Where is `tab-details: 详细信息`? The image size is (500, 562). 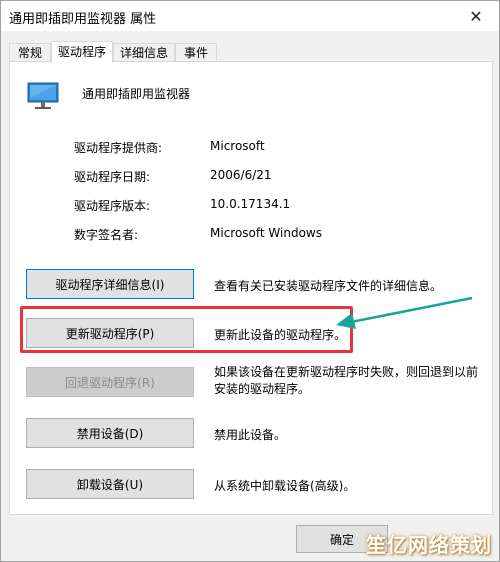 tab-details: 详细信息 is located at coordinates (144, 52).